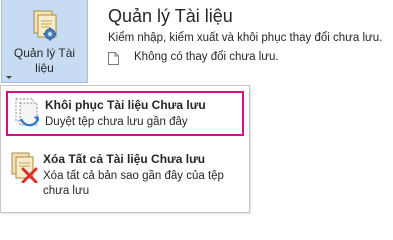 Image resolution: width=393 pixels, height=240 pixels. Describe the element at coordinates (44, 41) in the screenshot. I see `manage-documents-button: Quản lý Tài liệu` at that location.